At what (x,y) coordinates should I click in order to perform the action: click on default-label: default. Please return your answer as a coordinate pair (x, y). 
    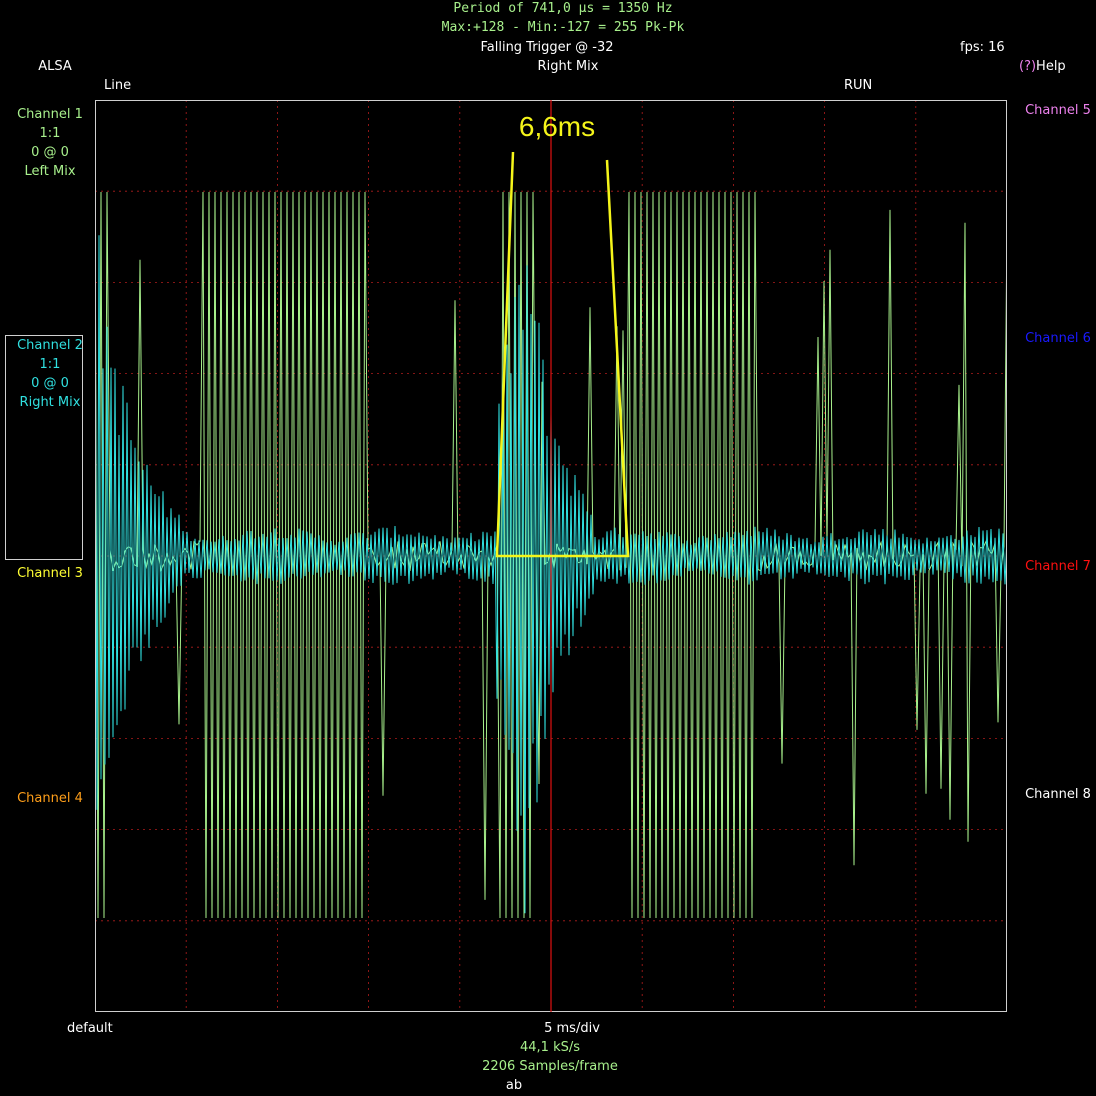
    Looking at the image, I should click on (90, 1028).